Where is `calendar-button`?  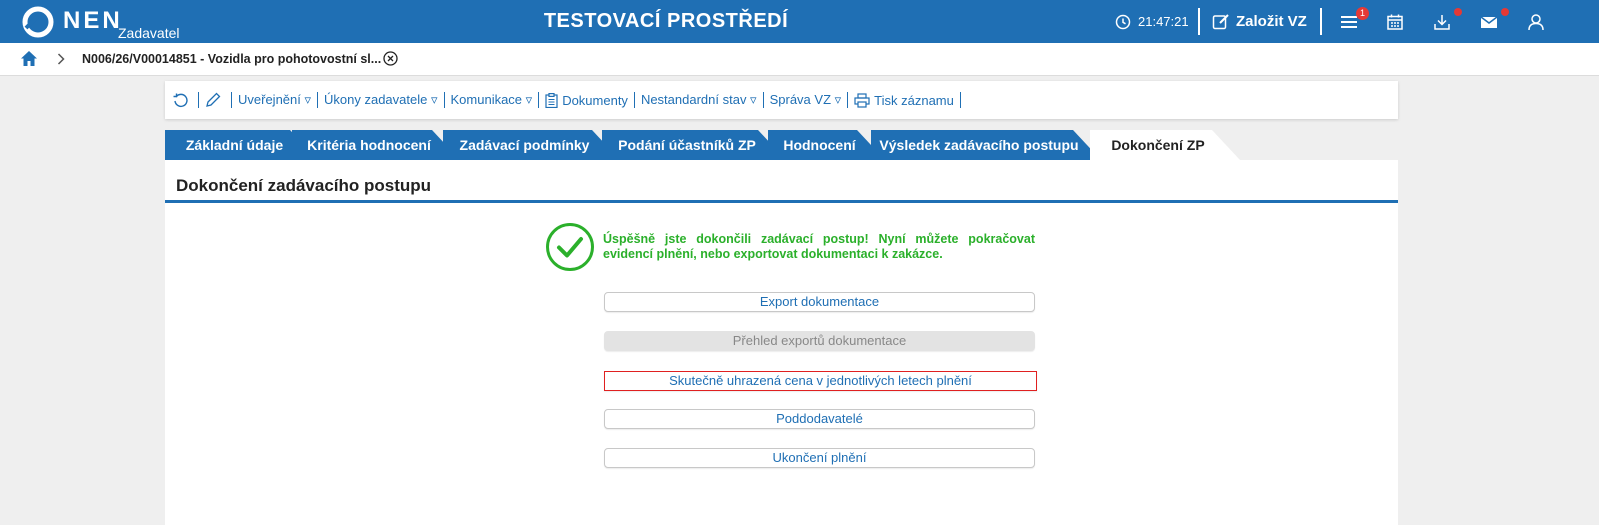 calendar-button is located at coordinates (1395, 21).